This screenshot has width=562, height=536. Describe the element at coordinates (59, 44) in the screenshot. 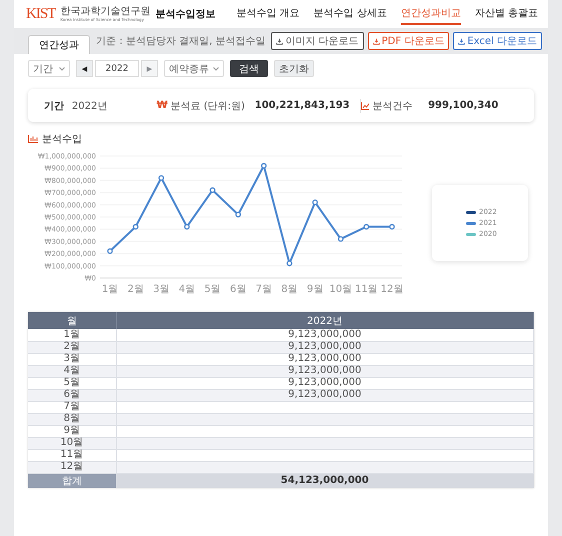

I see `tab: 연간성과` at that location.